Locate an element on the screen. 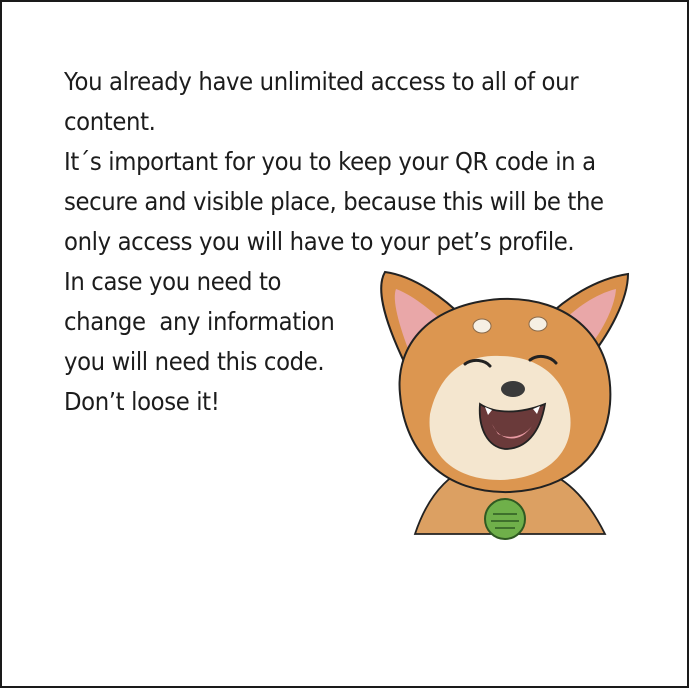 Image resolution: width=689 pixels, height=688 pixels. shiba-dog-illustration is located at coordinates (505, 405).